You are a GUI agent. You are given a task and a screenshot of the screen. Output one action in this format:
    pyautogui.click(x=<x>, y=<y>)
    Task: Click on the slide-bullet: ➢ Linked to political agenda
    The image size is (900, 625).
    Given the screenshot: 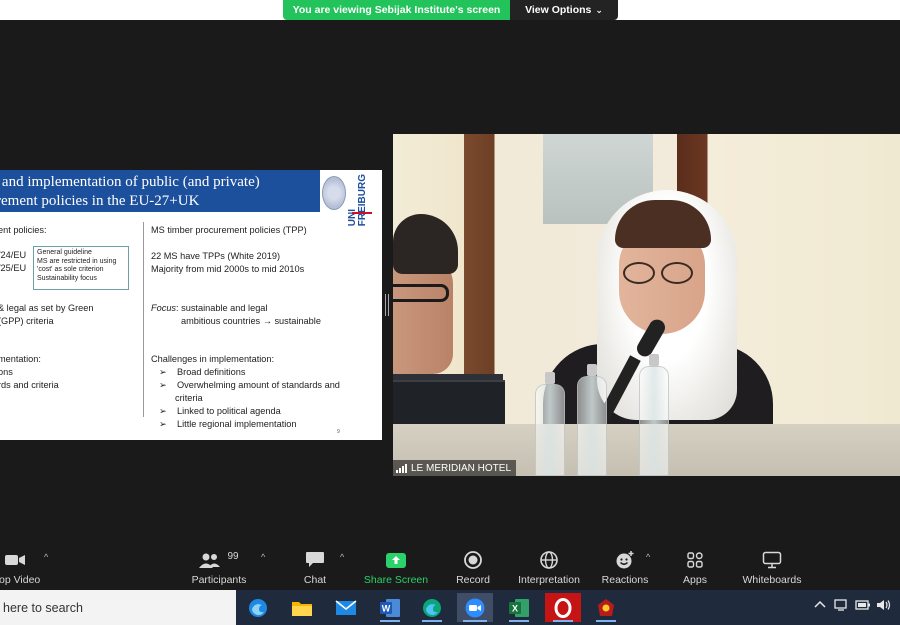 What is the action you would take?
    pyautogui.click(x=220, y=411)
    